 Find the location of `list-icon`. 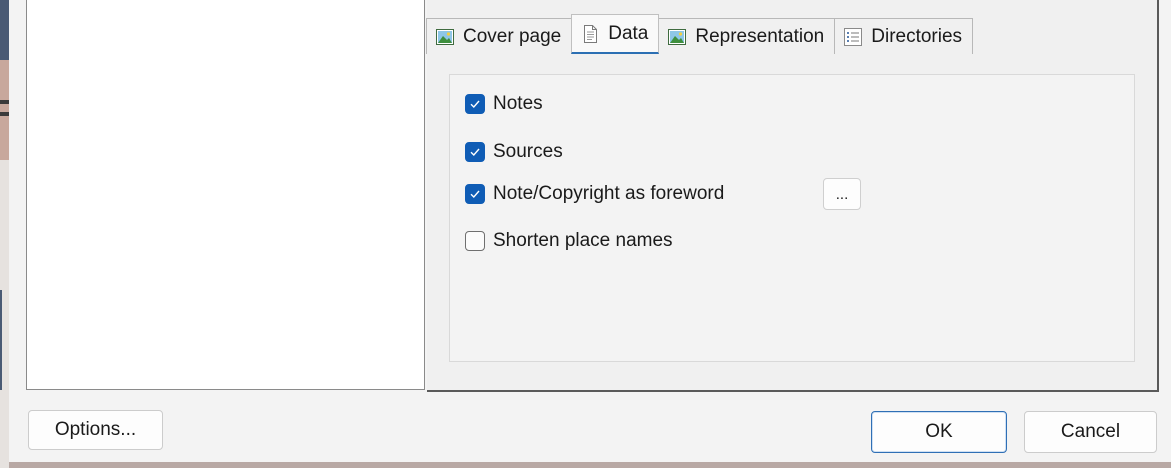

list-icon is located at coordinates (853, 37).